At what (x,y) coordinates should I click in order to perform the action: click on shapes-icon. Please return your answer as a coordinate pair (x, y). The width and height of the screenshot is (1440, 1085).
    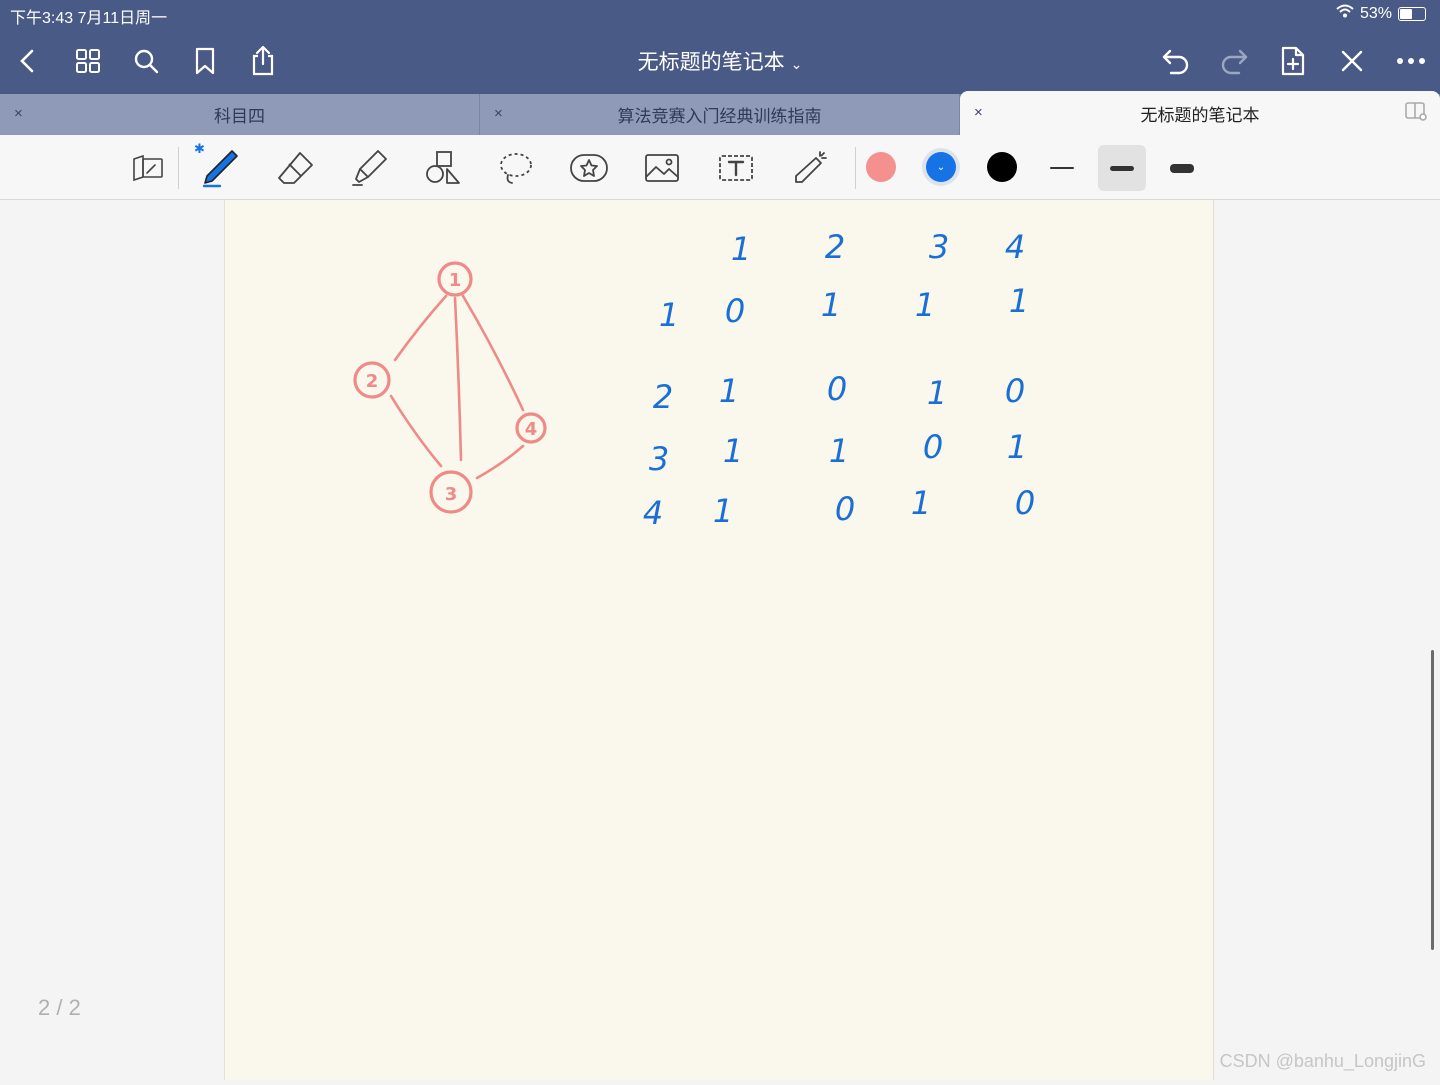
    Looking at the image, I should click on (443, 167).